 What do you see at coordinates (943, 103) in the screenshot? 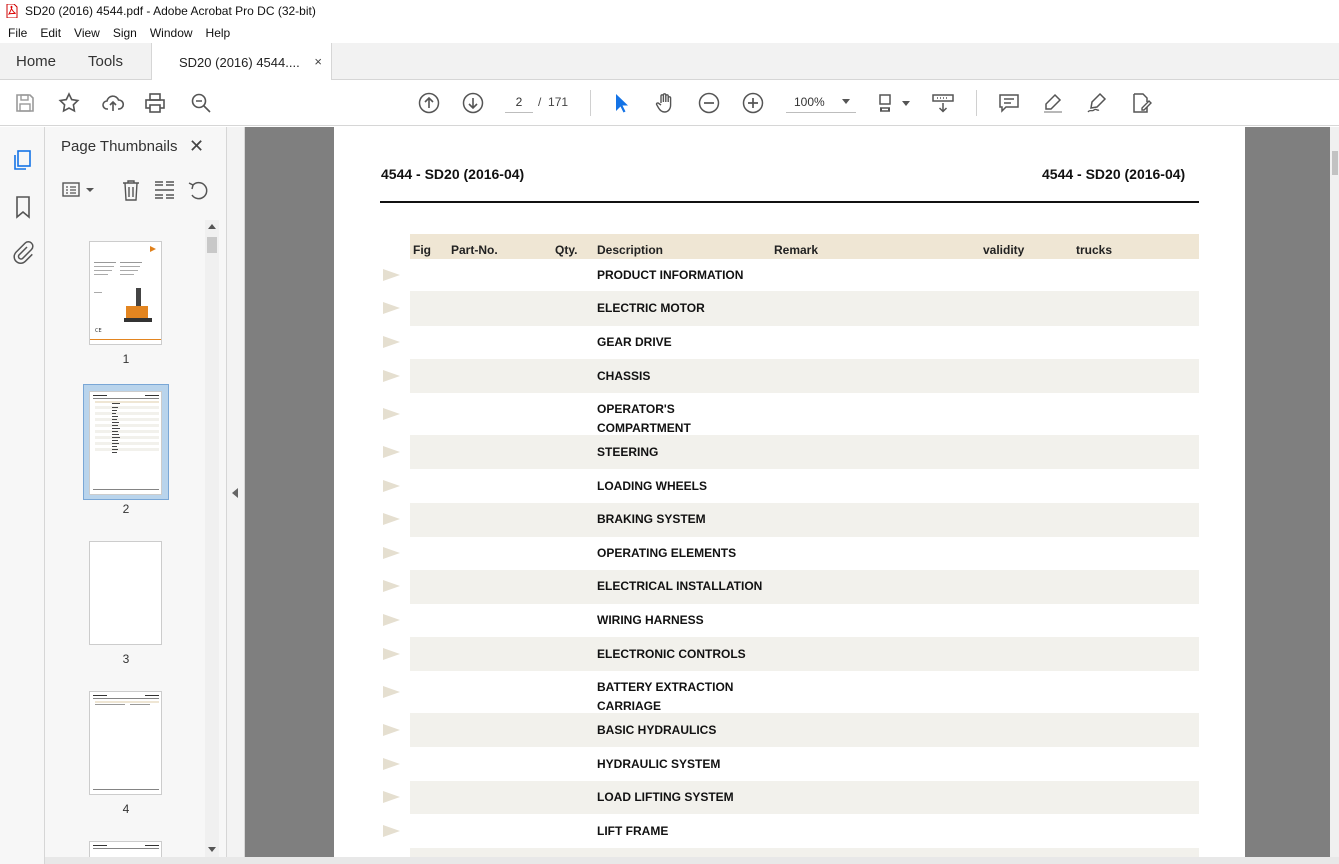
I see `scroll-mode-icon` at bounding box center [943, 103].